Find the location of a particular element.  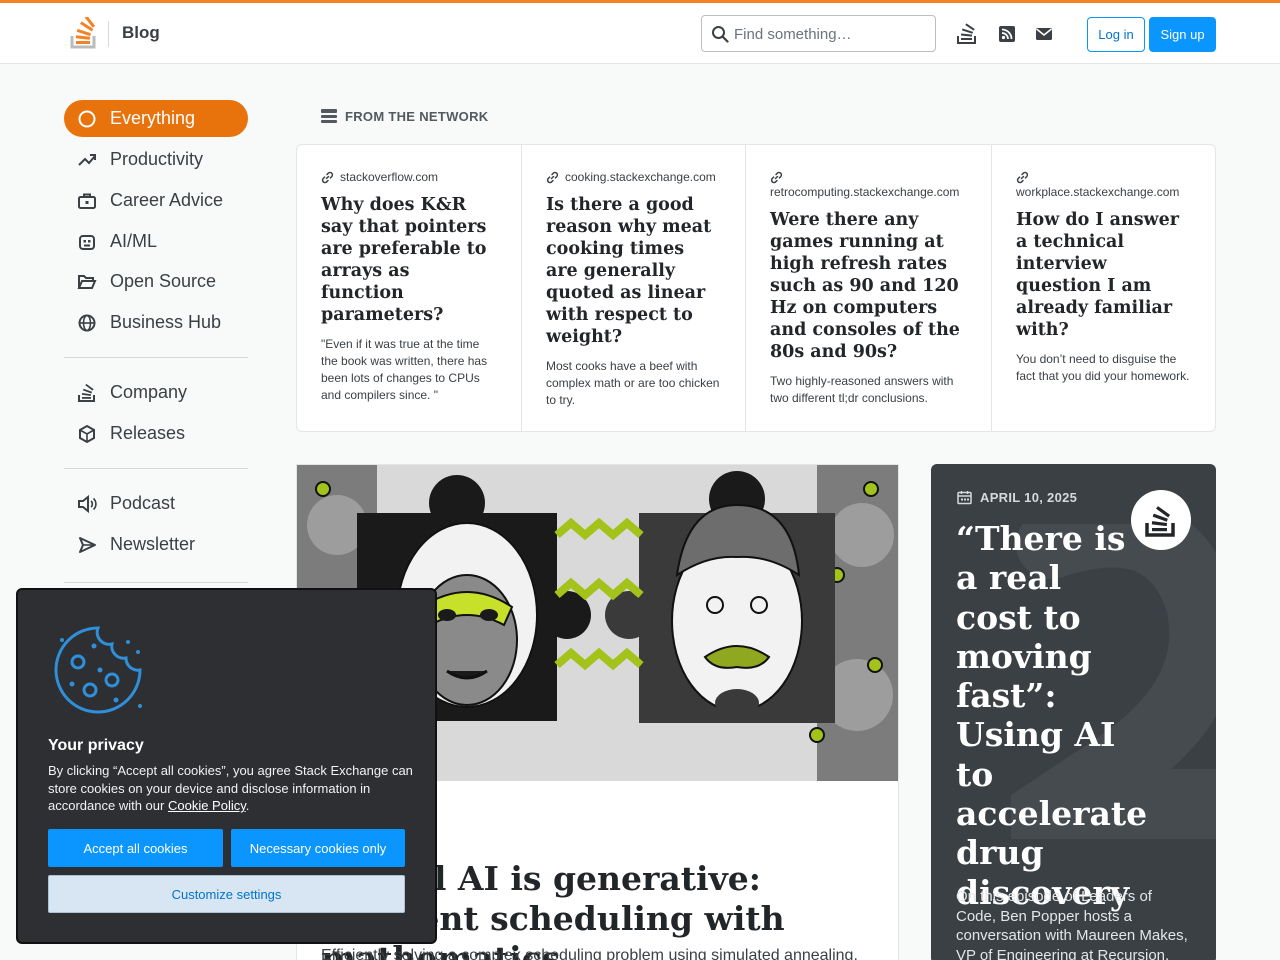

stack-list-icon is located at coordinates (329, 116).